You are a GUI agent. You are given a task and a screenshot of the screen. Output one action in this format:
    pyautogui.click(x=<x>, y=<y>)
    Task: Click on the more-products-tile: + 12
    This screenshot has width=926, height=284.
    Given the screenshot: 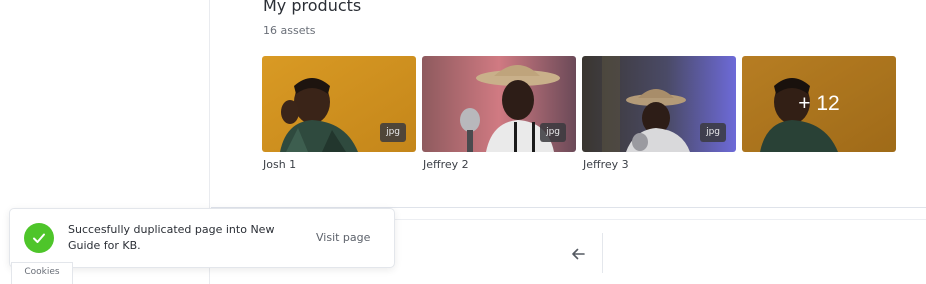 What is the action you would take?
    pyautogui.click(x=819, y=104)
    